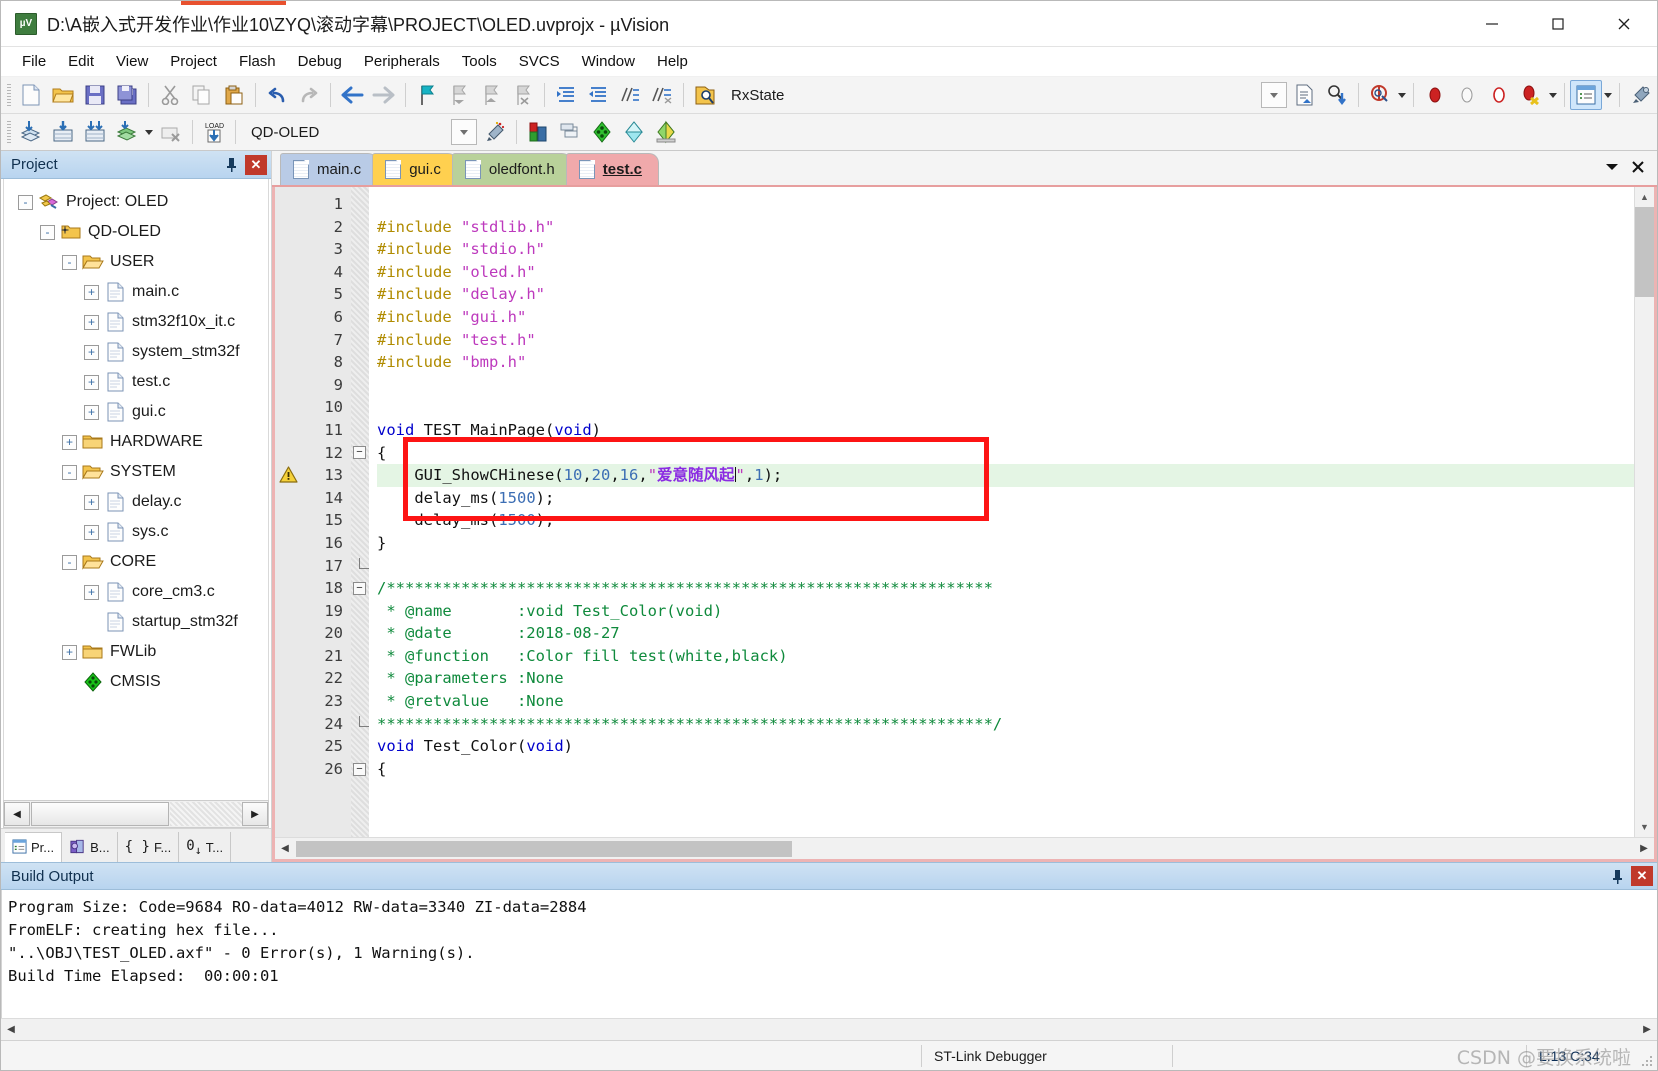 This screenshot has width=1658, height=1071. Describe the element at coordinates (309, 95) in the screenshot. I see `redo-icon` at that location.